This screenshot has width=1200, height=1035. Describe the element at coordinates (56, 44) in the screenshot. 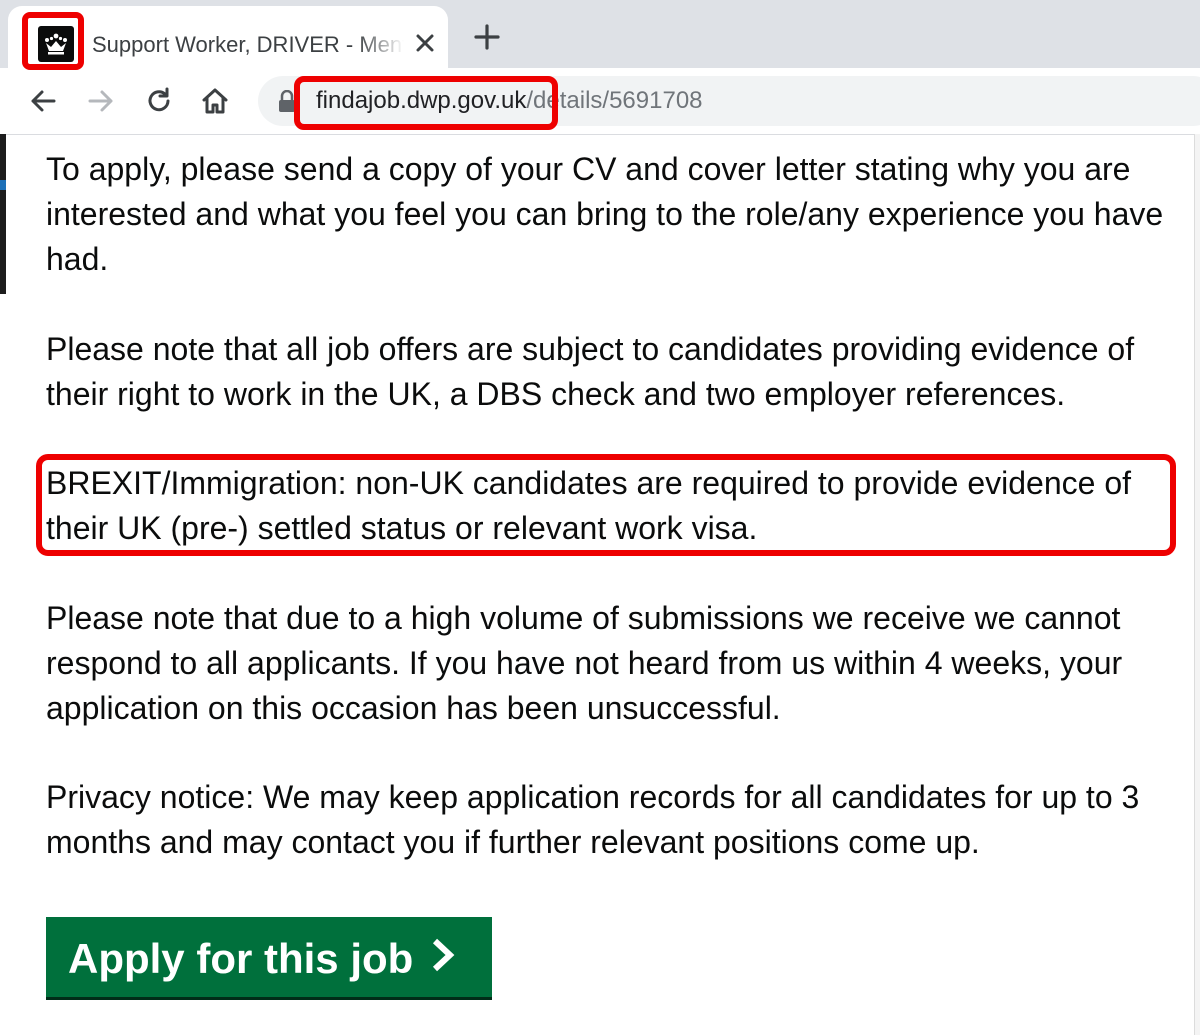

I see `crown-icon` at that location.